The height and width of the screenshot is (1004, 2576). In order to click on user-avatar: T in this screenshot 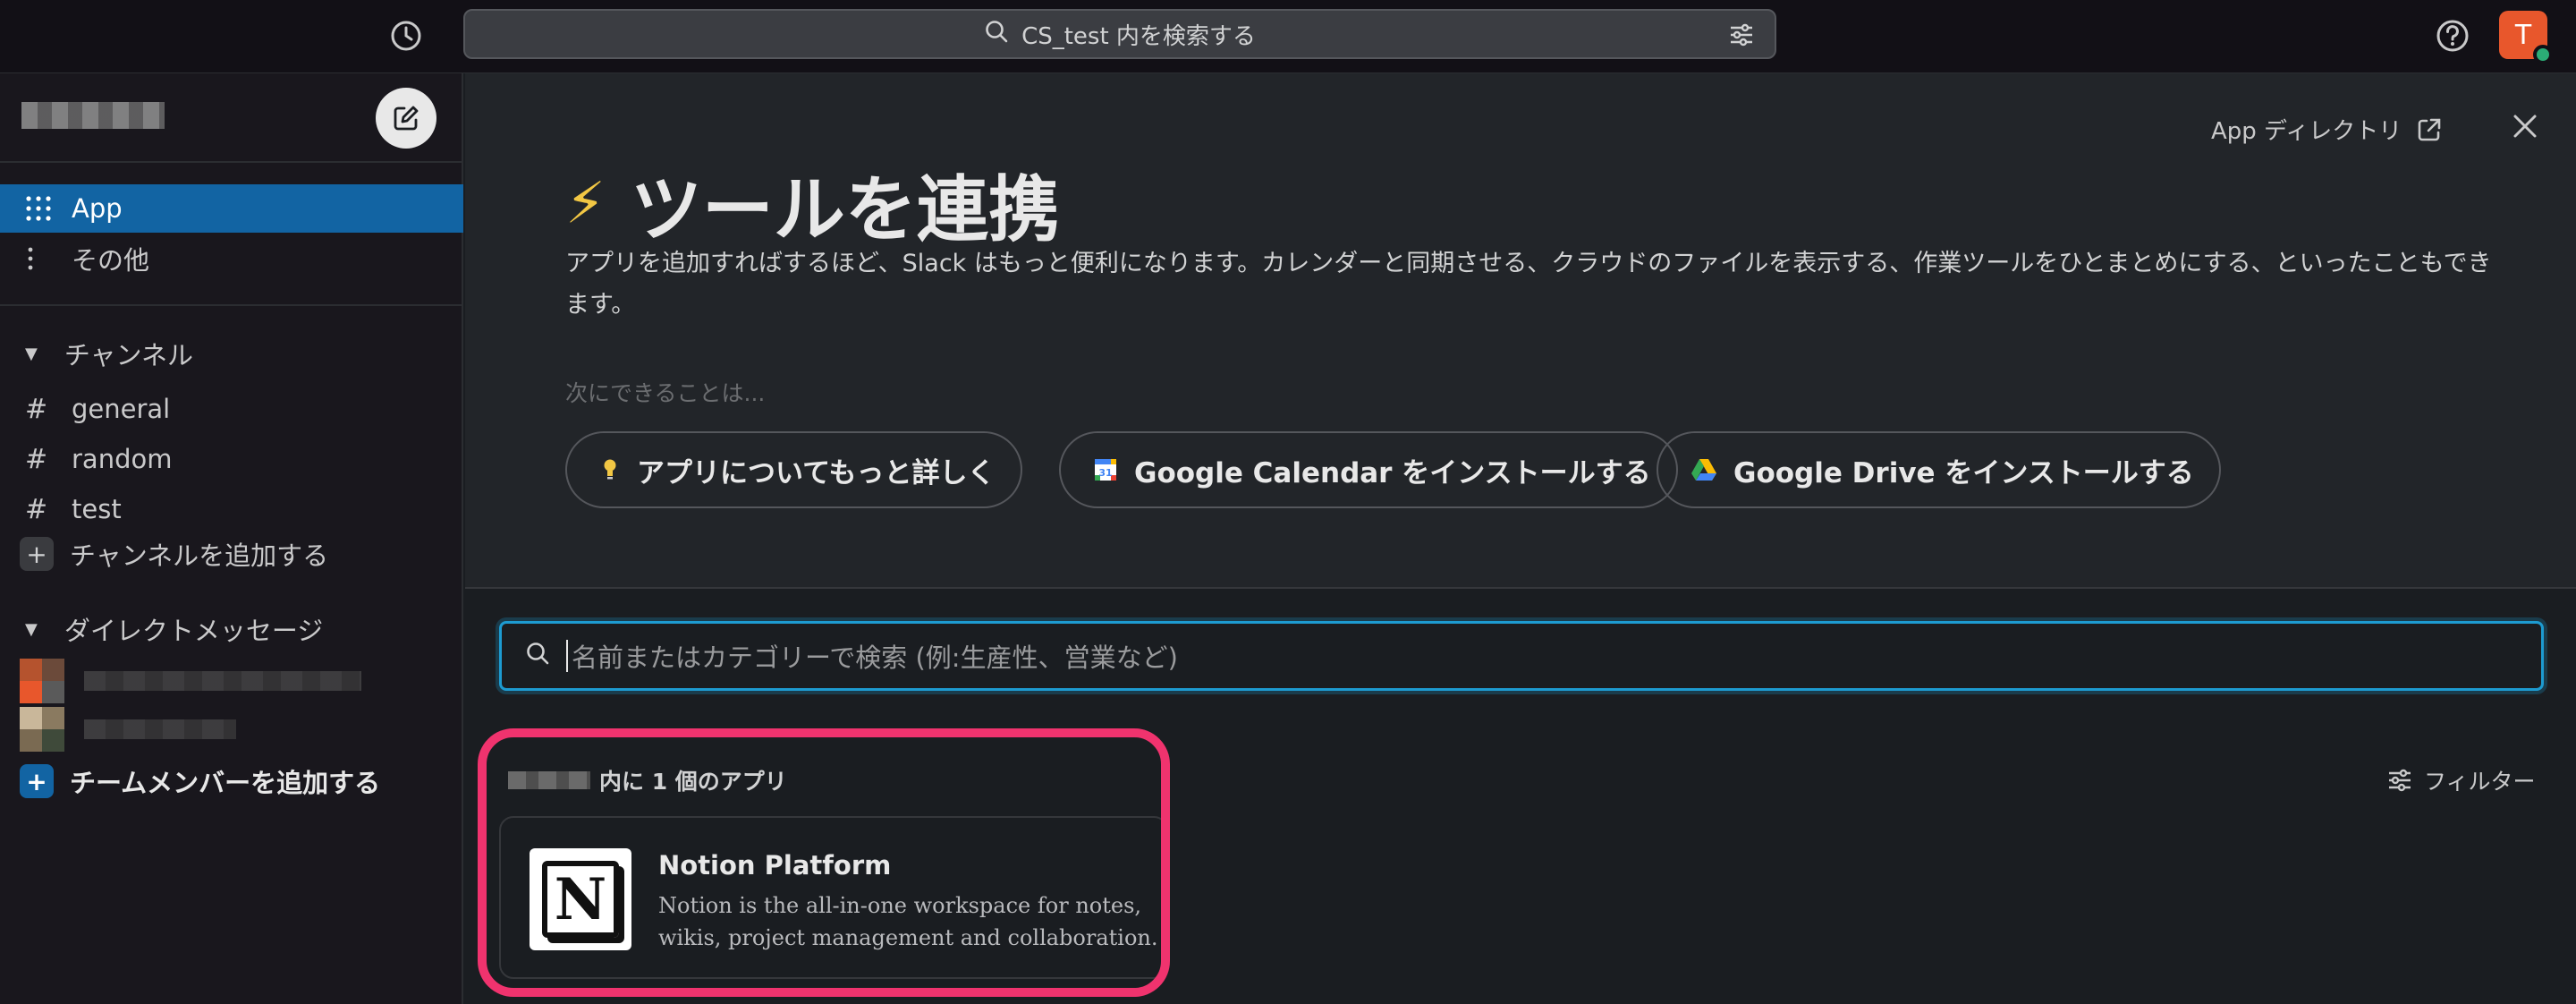, I will do `click(2526, 37)`.